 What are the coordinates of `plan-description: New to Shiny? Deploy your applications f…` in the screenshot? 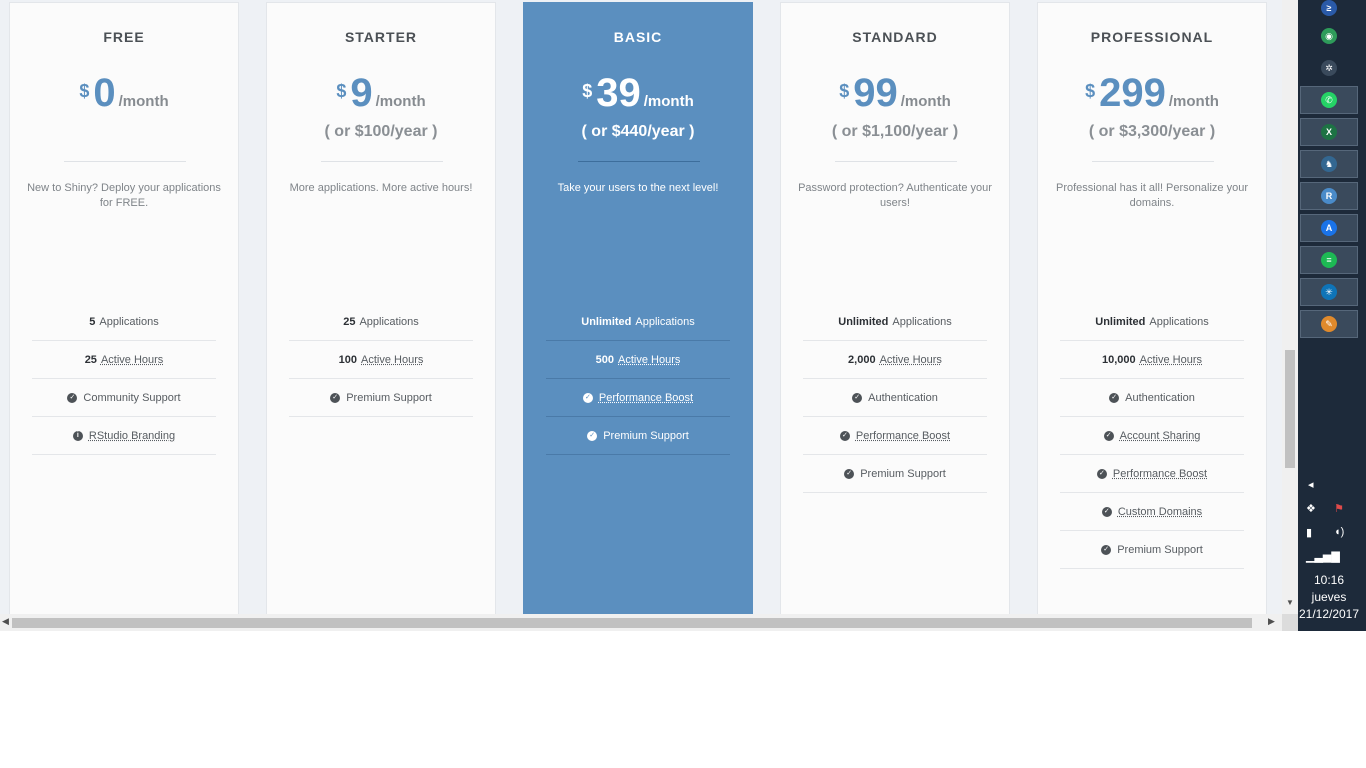 It's located at (124, 195).